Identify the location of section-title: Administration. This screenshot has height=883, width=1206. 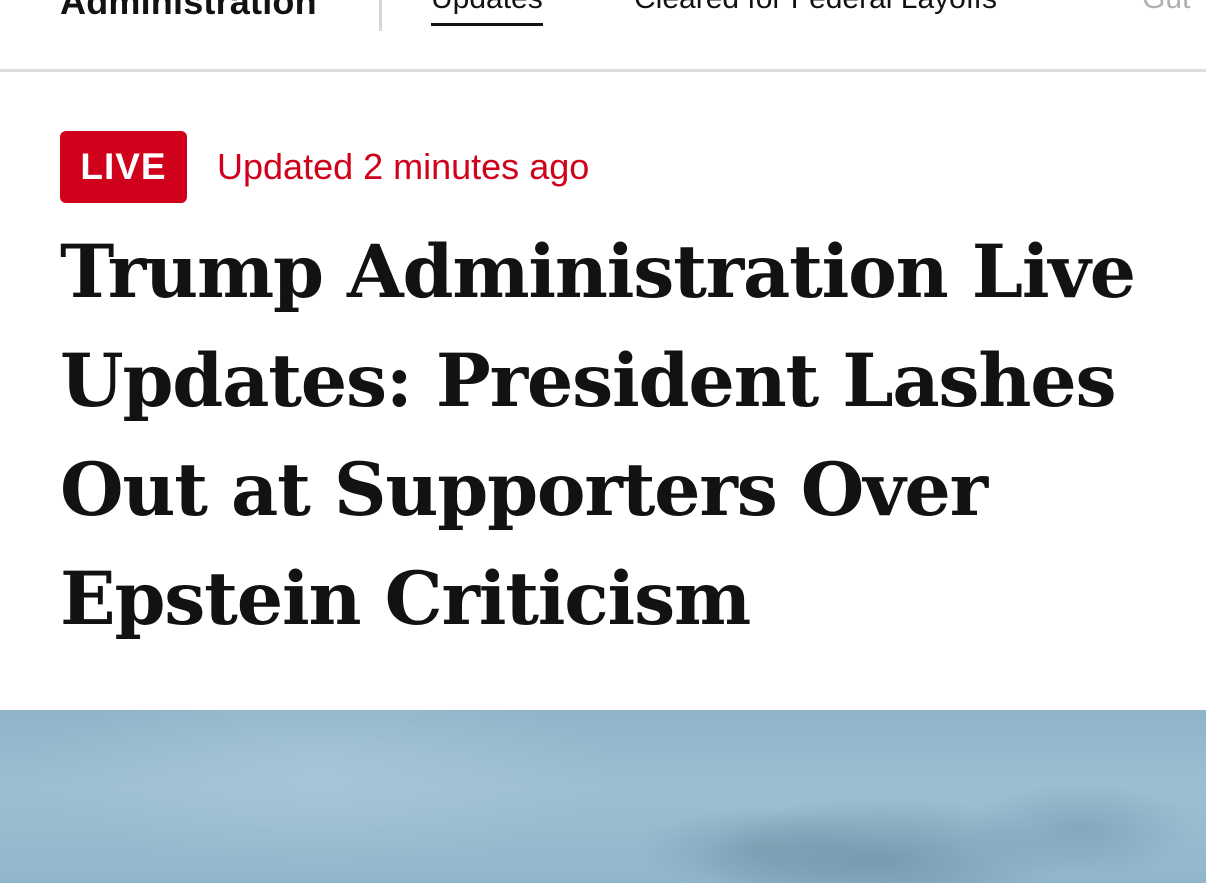
(188, 10).